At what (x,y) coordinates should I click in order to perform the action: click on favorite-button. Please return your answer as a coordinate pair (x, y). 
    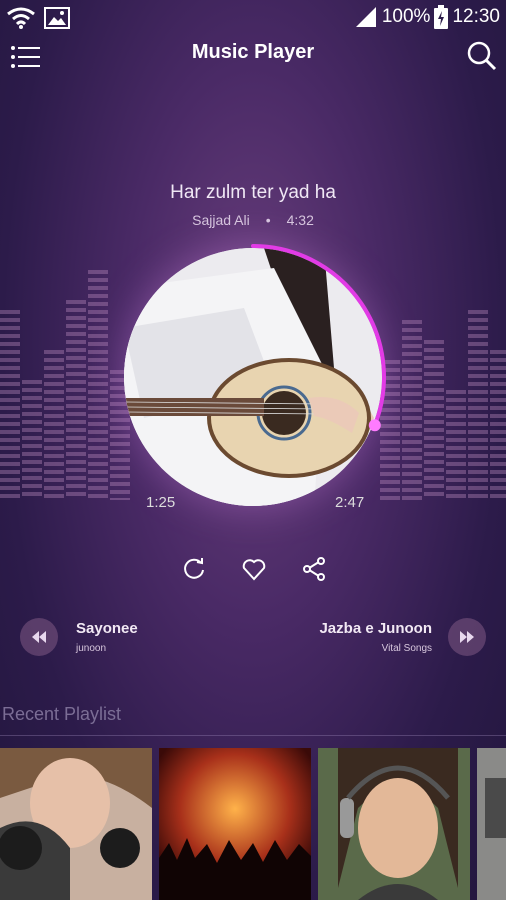
    Looking at the image, I should click on (254, 569).